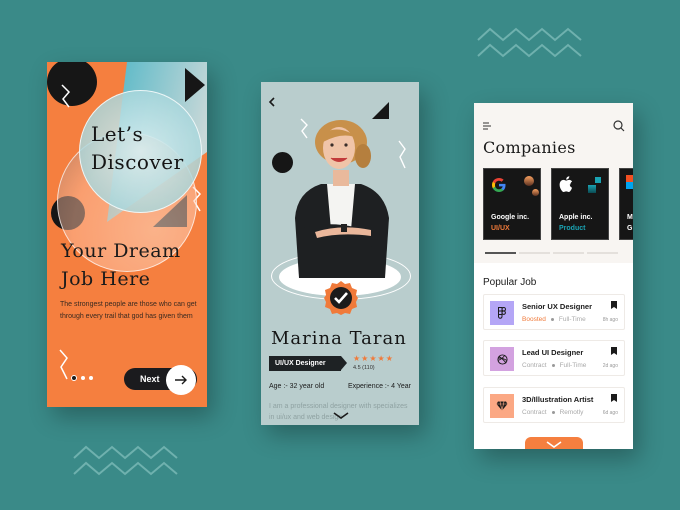 The image size is (680, 510). Describe the element at coordinates (572, 228) in the screenshot. I see `company-category: Product` at that location.